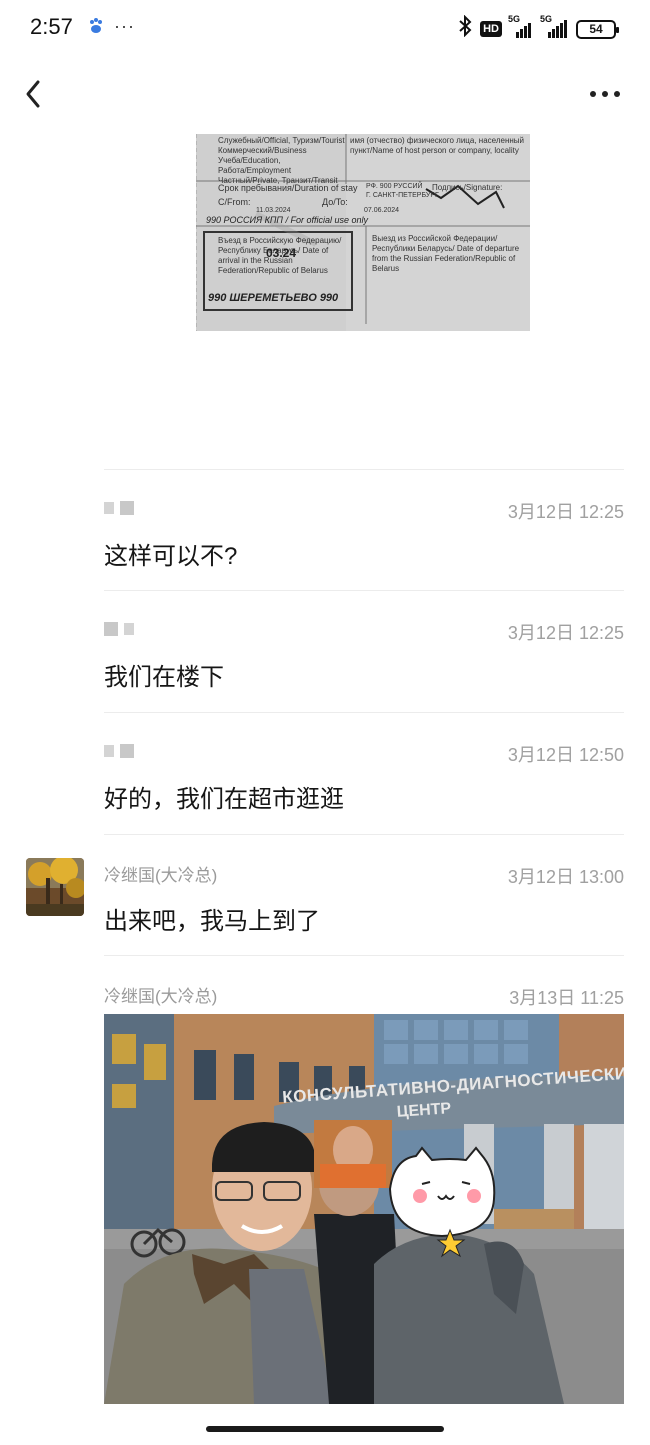 The width and height of the screenshot is (650, 1445). What do you see at coordinates (171, 556) in the screenshot?
I see `message-text: 这样可以不?` at bounding box center [171, 556].